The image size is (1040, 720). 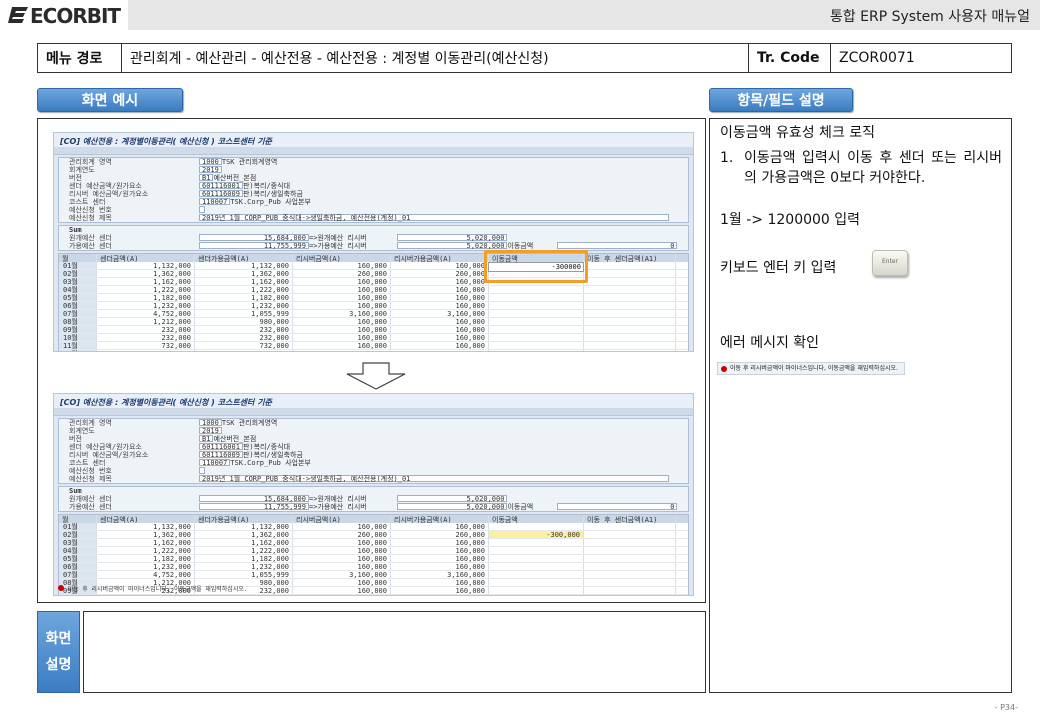 I want to click on table-row: 02월 1,362,000 1,362,000 260,000 260,000, so click(x=373, y=274).